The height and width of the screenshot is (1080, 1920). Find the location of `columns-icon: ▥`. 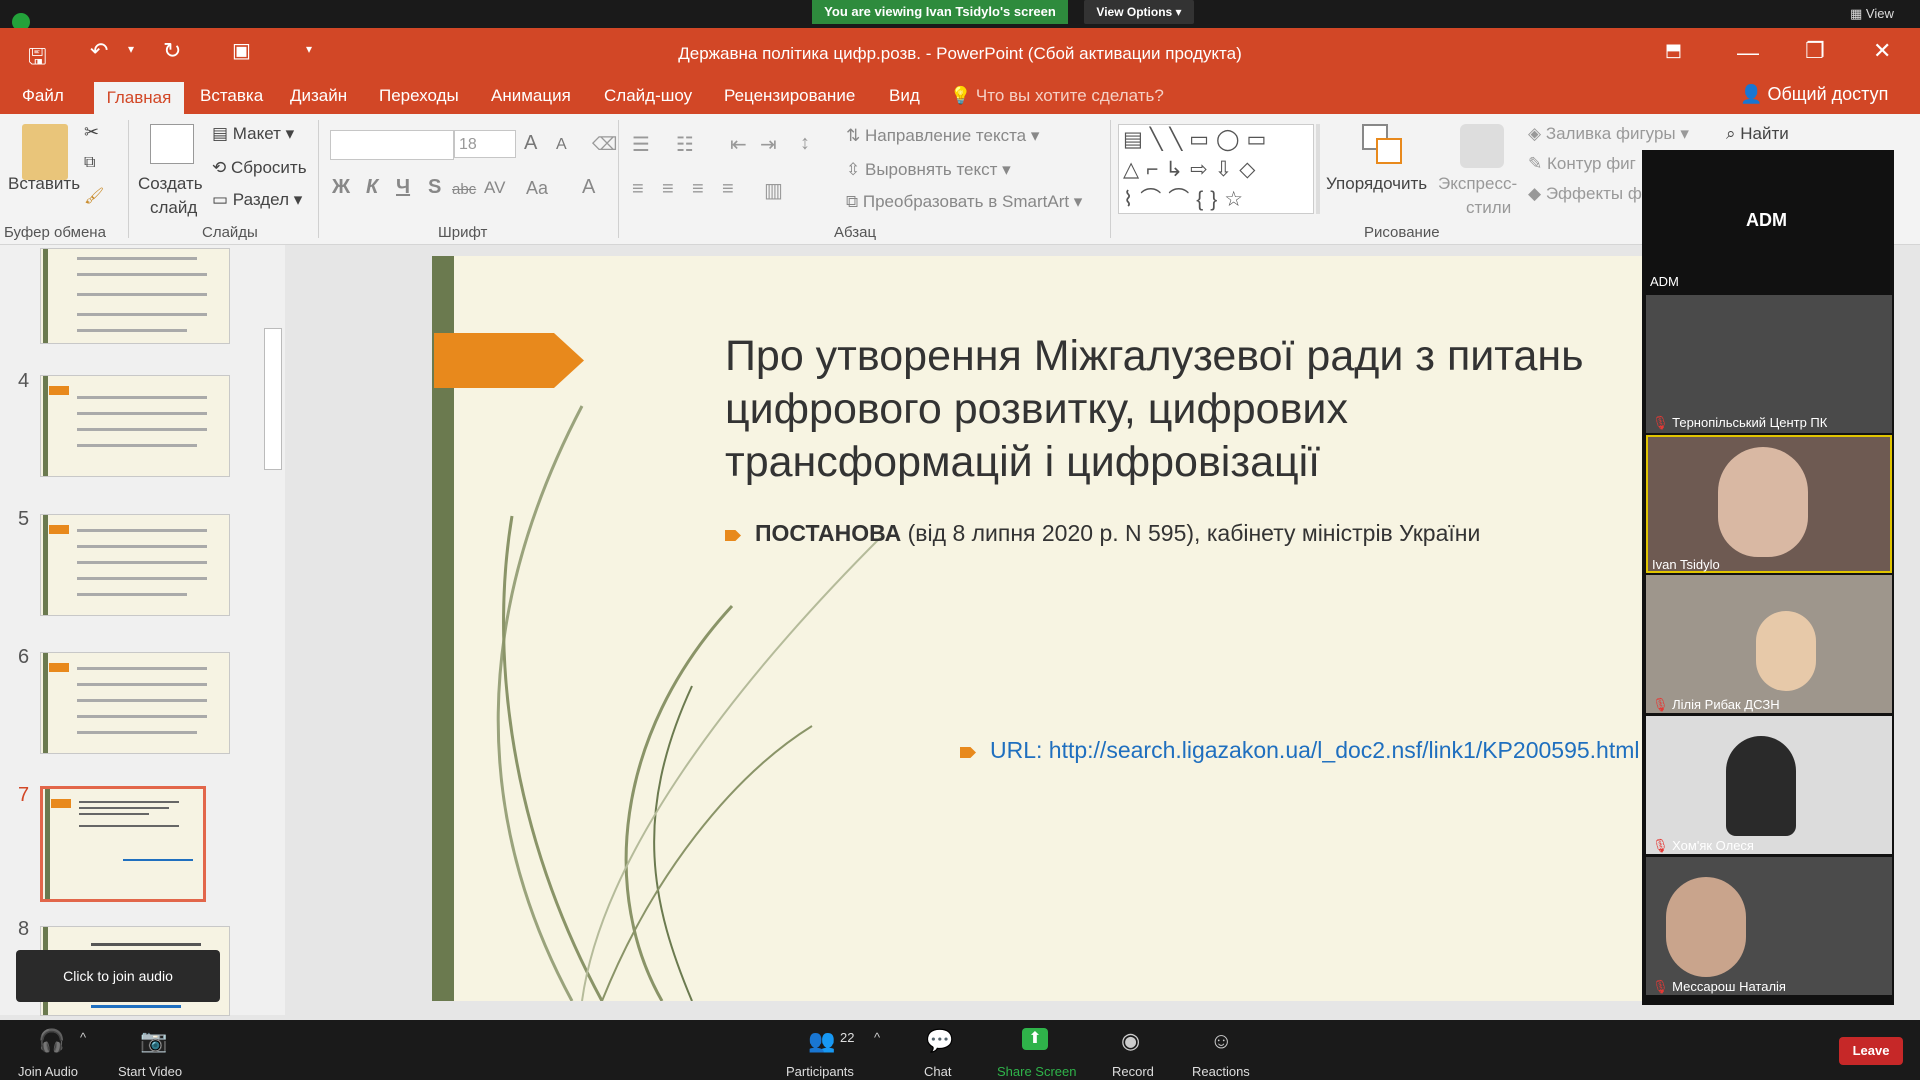

columns-icon: ▥ is located at coordinates (773, 190).